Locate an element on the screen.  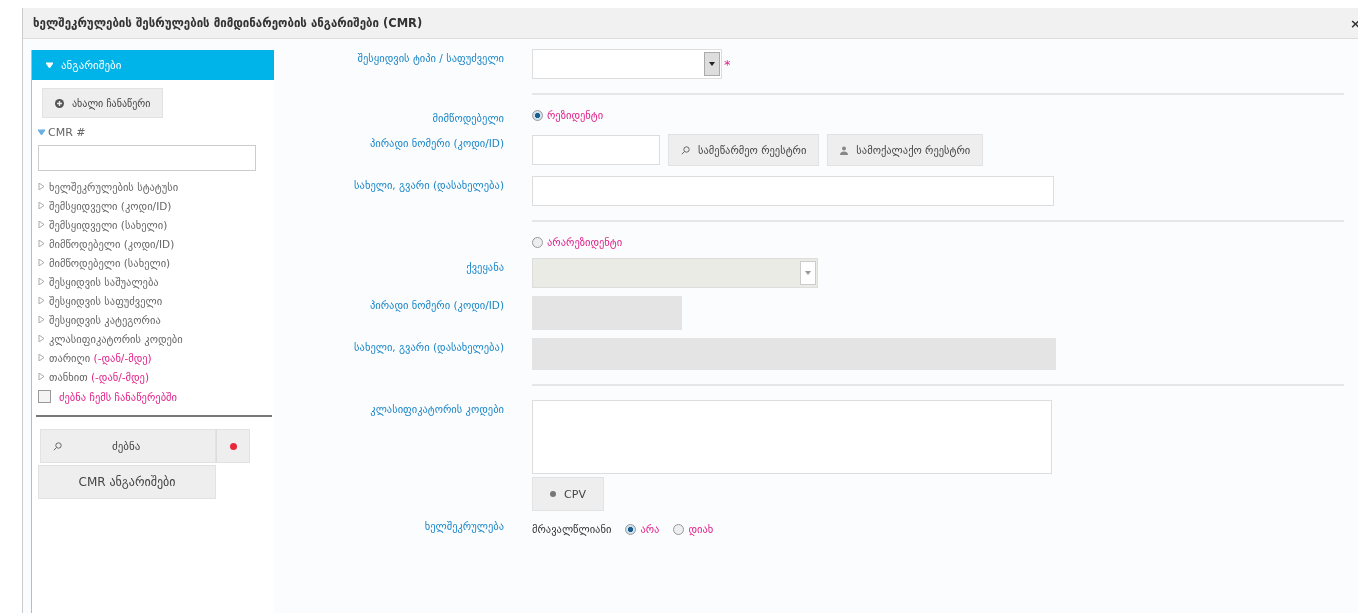
plus-circle-icon is located at coordinates (59, 103).